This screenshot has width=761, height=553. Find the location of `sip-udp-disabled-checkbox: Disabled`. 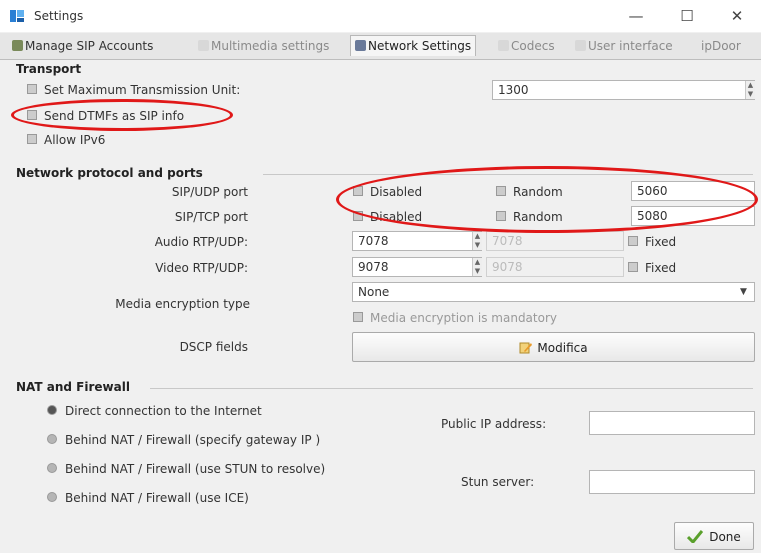

sip-udp-disabled-checkbox: Disabled is located at coordinates (387, 192).